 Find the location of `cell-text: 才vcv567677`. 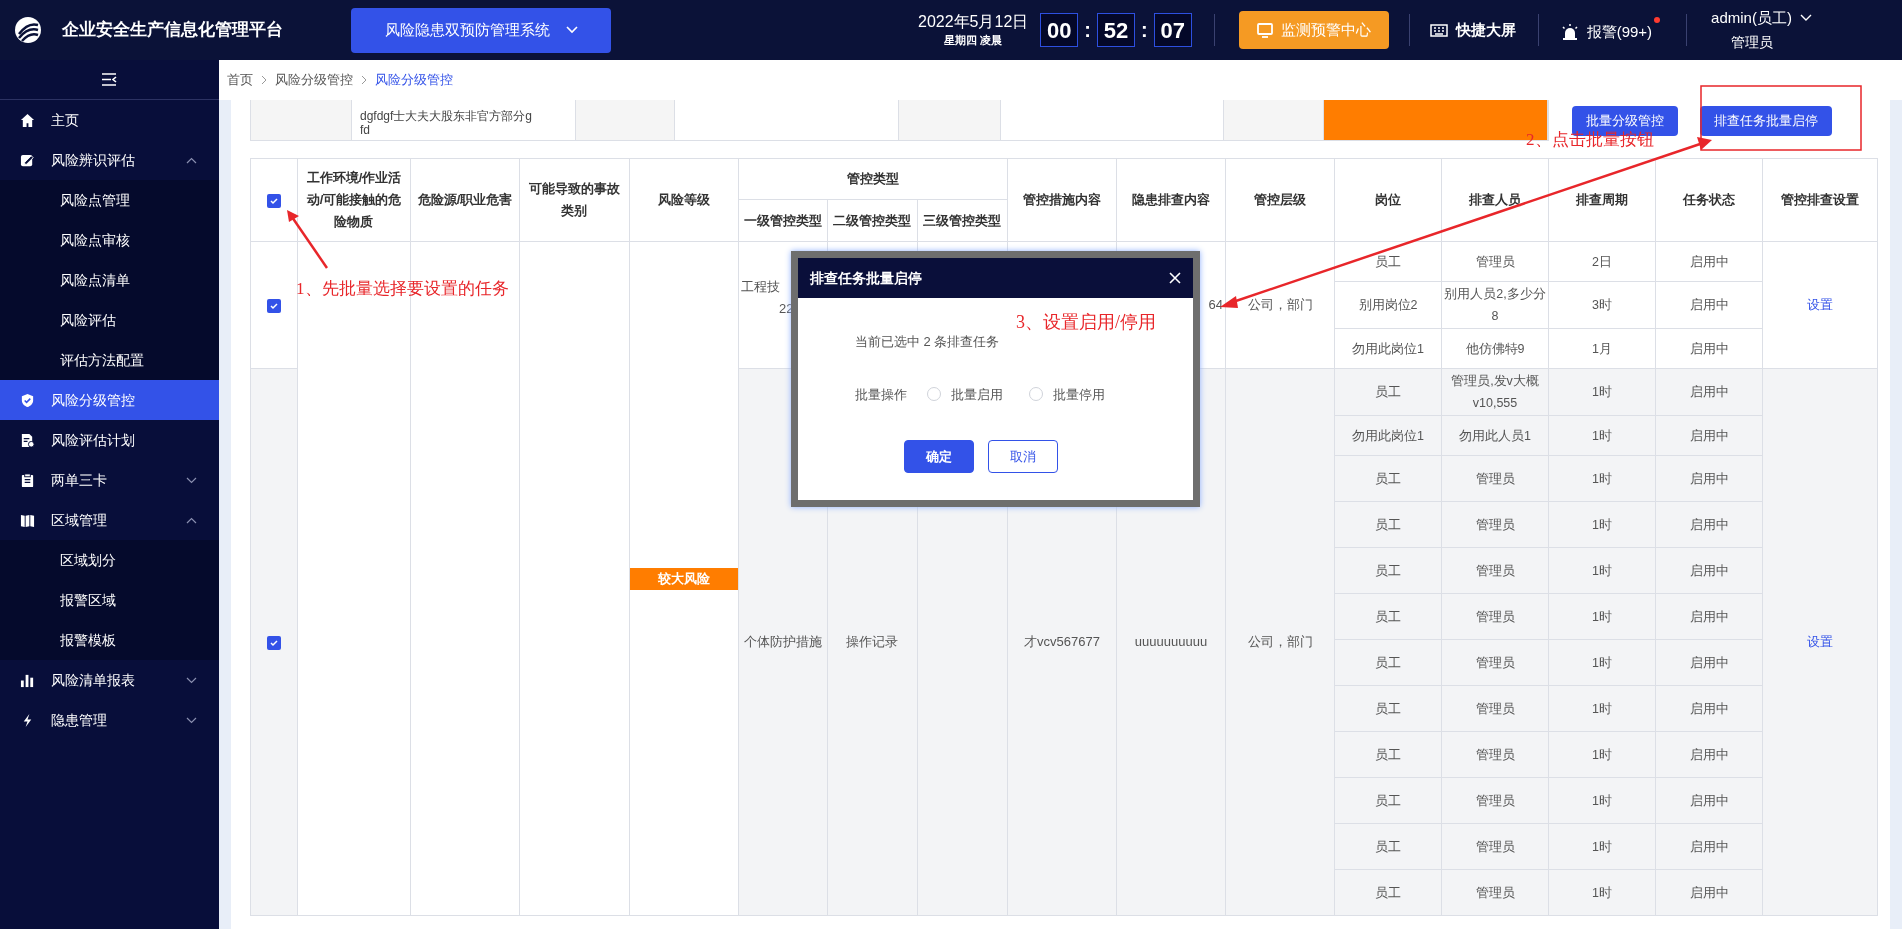

cell-text: 才vcv567677 is located at coordinates (1062, 641).